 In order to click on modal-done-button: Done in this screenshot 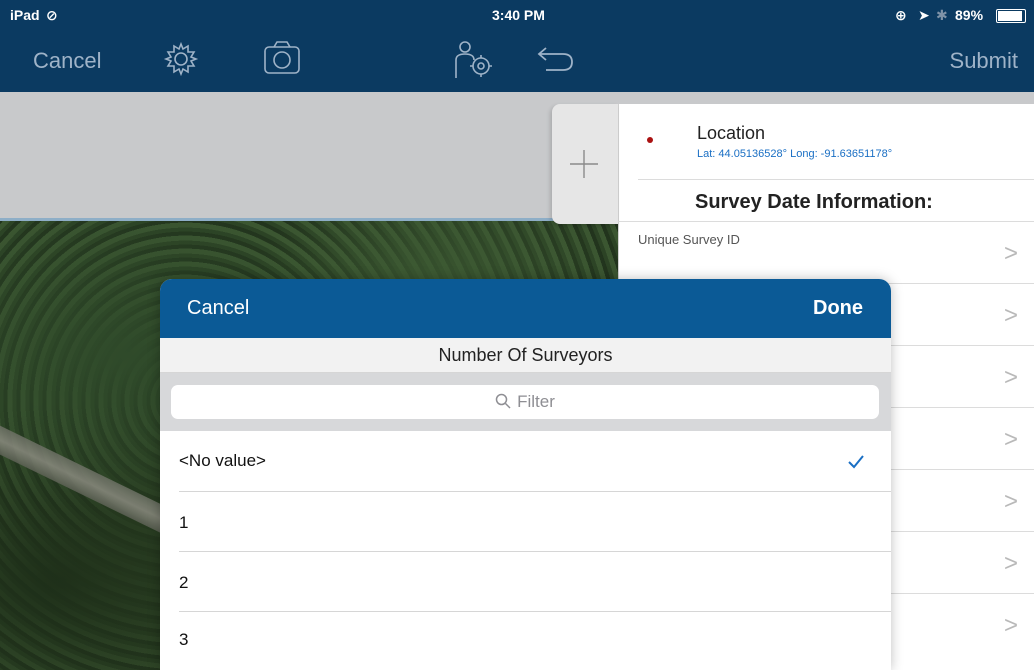, I will do `click(838, 308)`.